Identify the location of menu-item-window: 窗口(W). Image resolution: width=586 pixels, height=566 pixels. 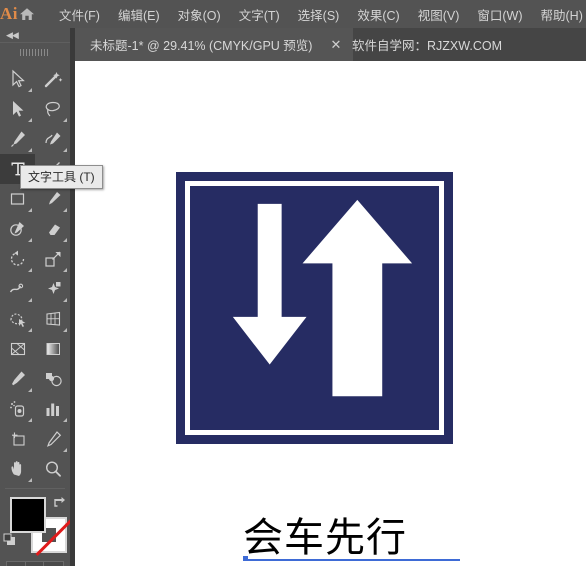
(499, 14).